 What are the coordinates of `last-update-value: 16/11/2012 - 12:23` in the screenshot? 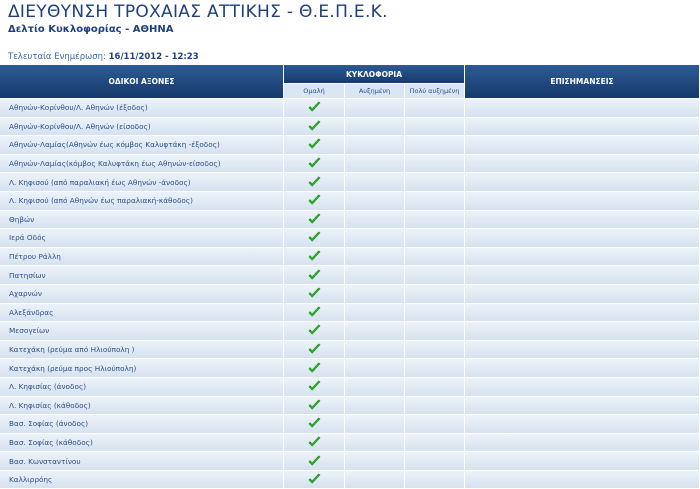 It's located at (153, 57).